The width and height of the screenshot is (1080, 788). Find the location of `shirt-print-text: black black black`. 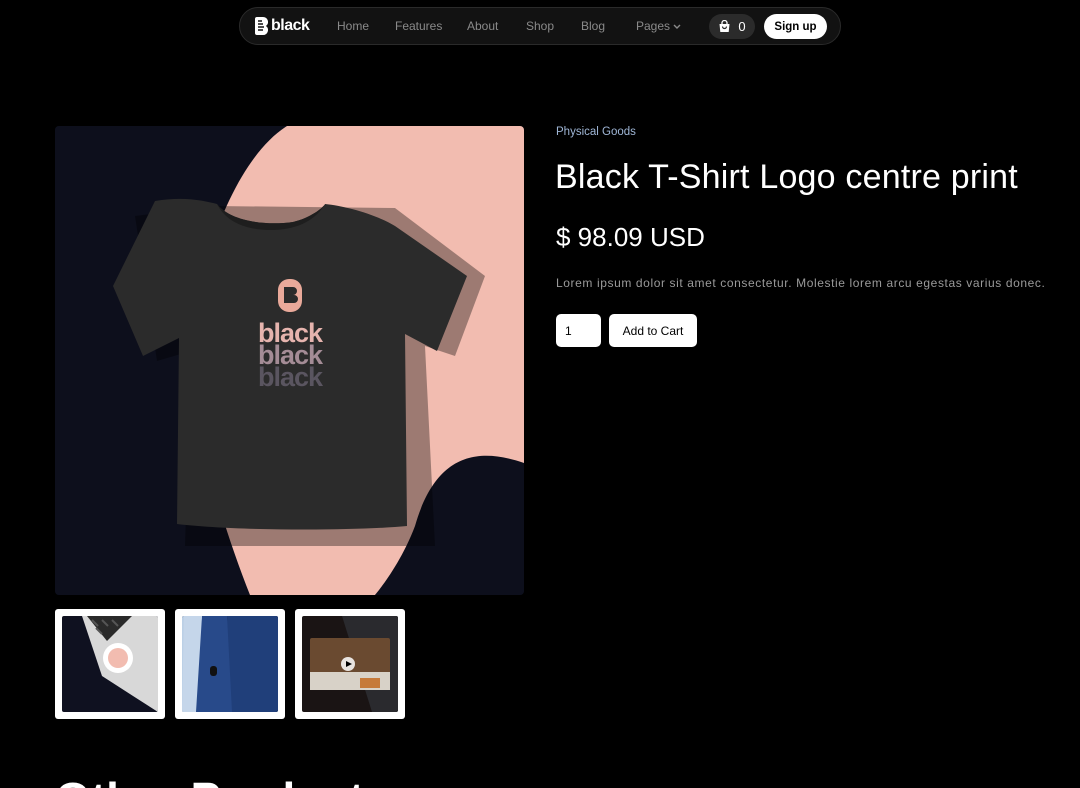

shirt-print-text: black black black is located at coordinates (290, 356).